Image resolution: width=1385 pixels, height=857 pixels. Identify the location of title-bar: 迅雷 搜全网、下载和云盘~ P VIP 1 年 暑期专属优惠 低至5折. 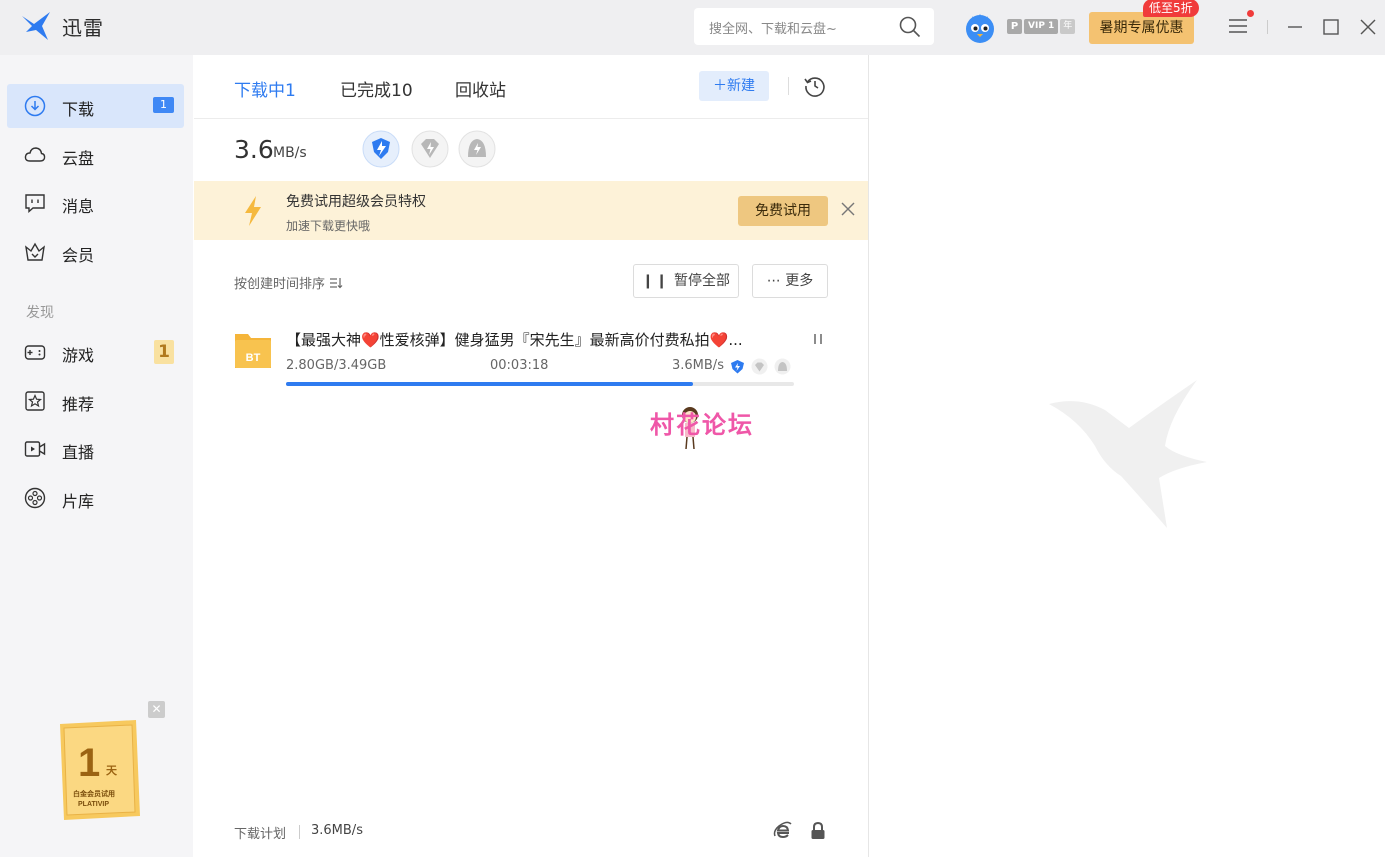
(692, 27).